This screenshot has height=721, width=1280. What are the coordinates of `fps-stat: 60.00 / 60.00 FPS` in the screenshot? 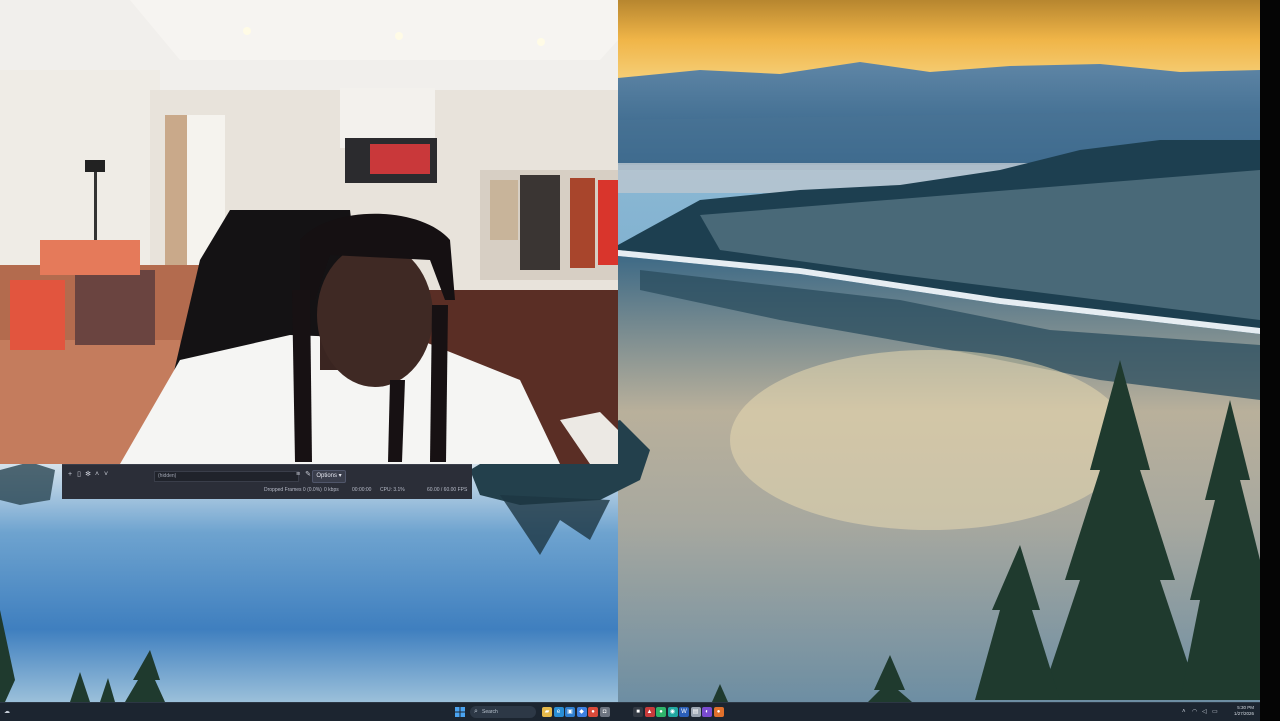 It's located at (447, 490).